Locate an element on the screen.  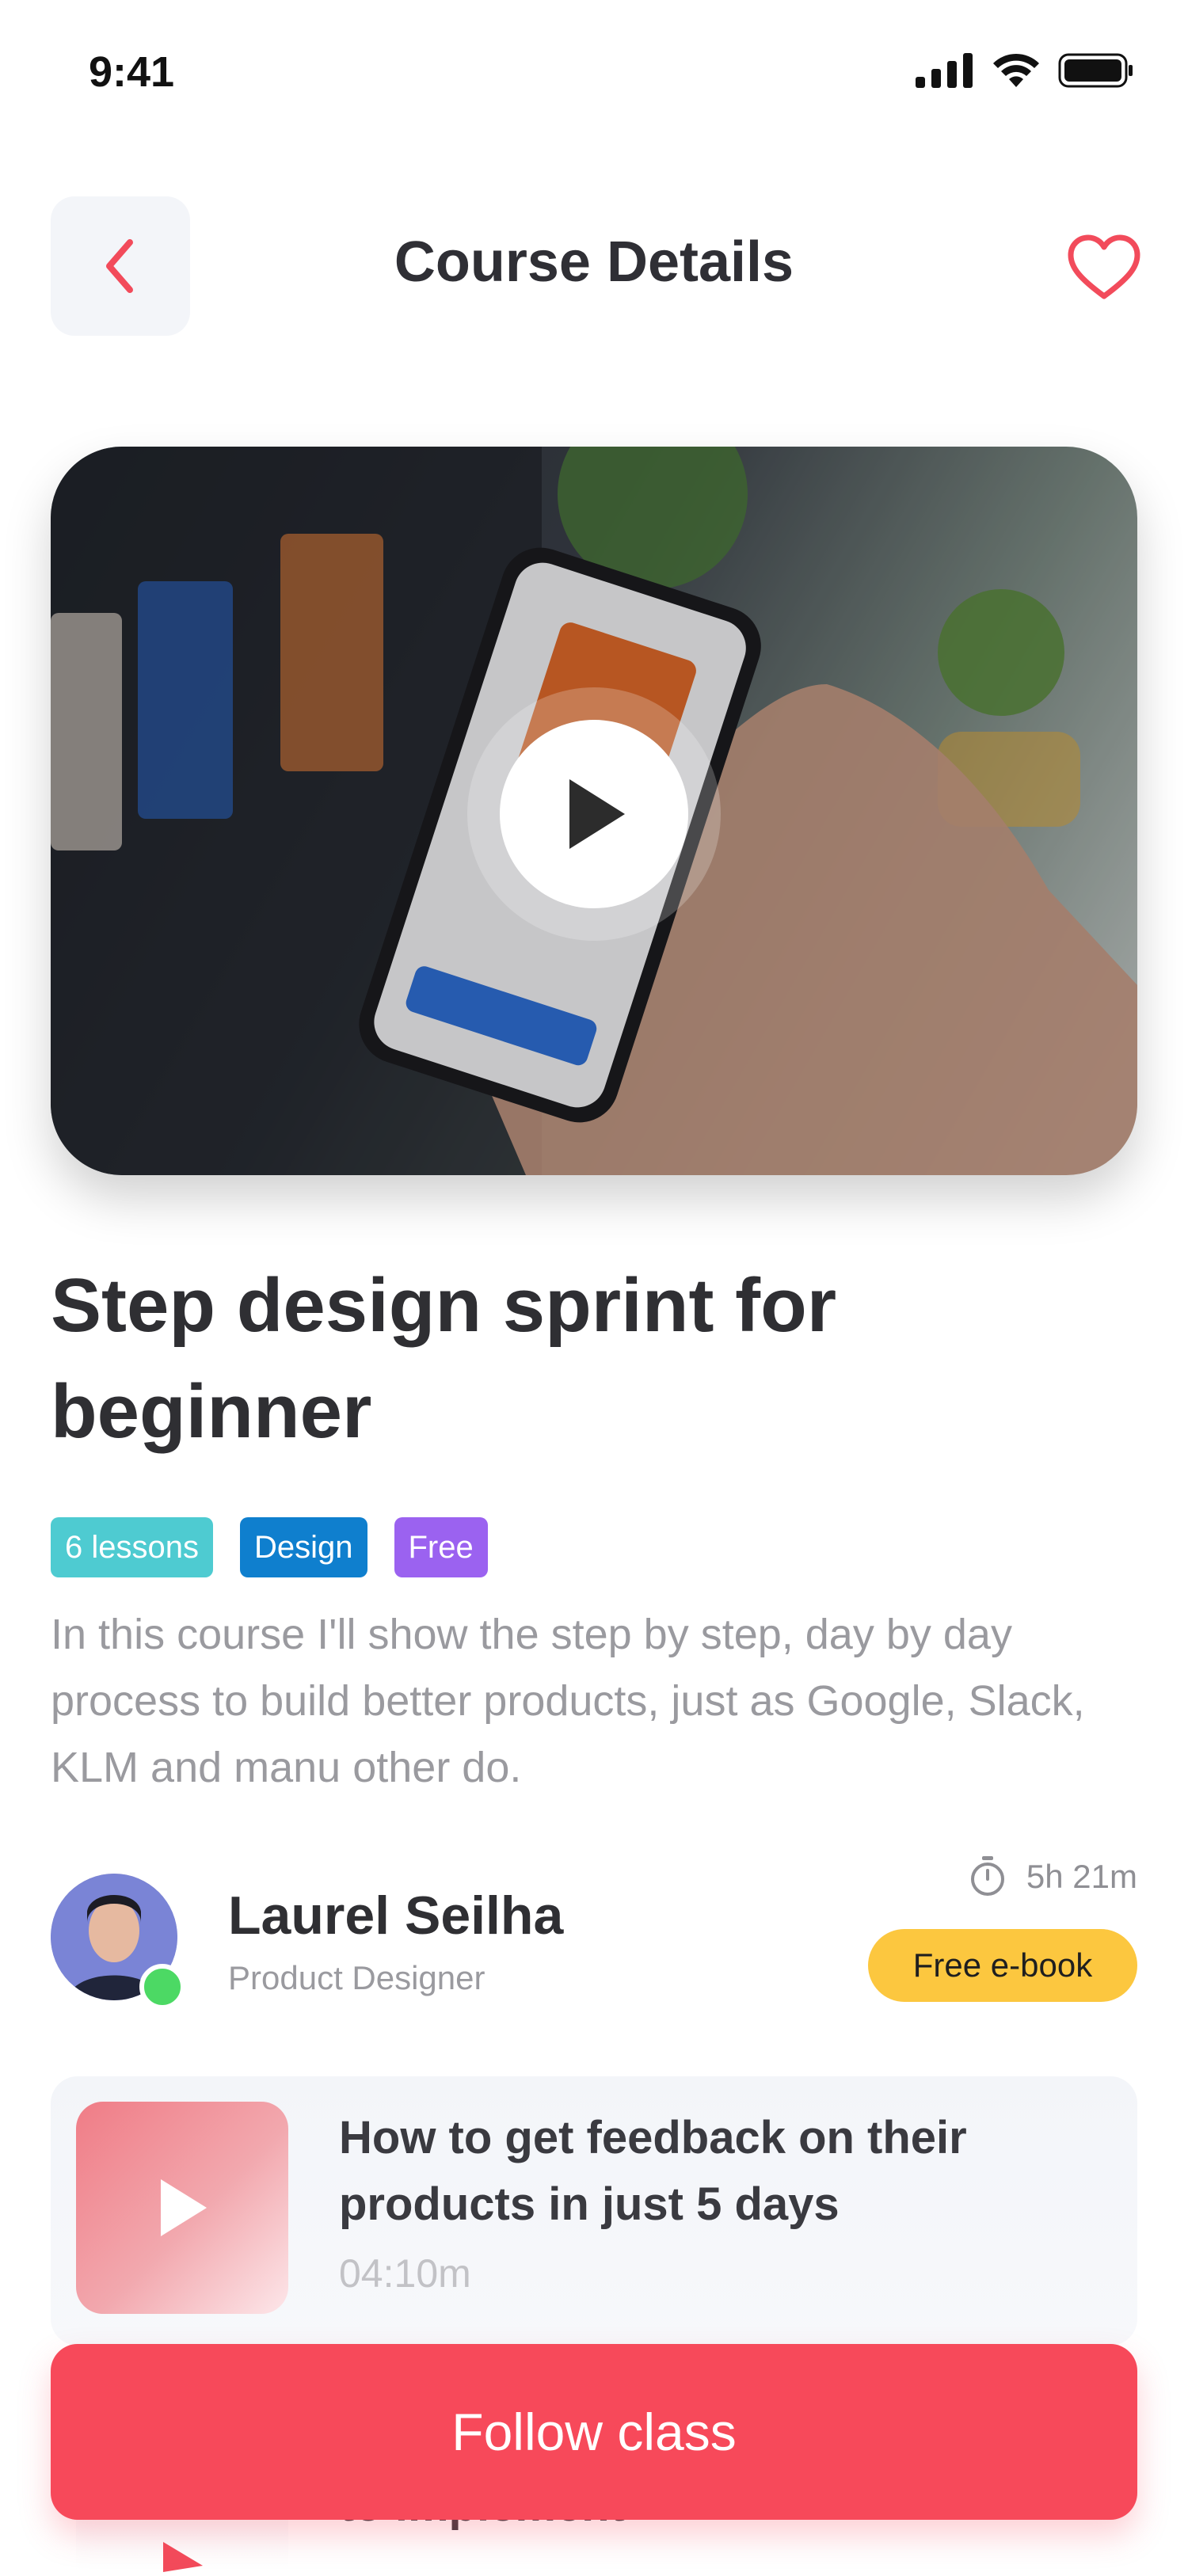
status-icons is located at coordinates (1025, 70).